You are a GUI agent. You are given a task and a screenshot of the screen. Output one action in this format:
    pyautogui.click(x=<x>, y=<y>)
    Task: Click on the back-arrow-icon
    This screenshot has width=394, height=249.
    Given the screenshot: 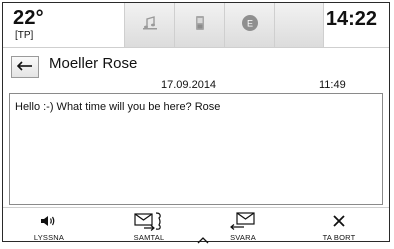 What is the action you would take?
    pyautogui.click(x=24, y=67)
    